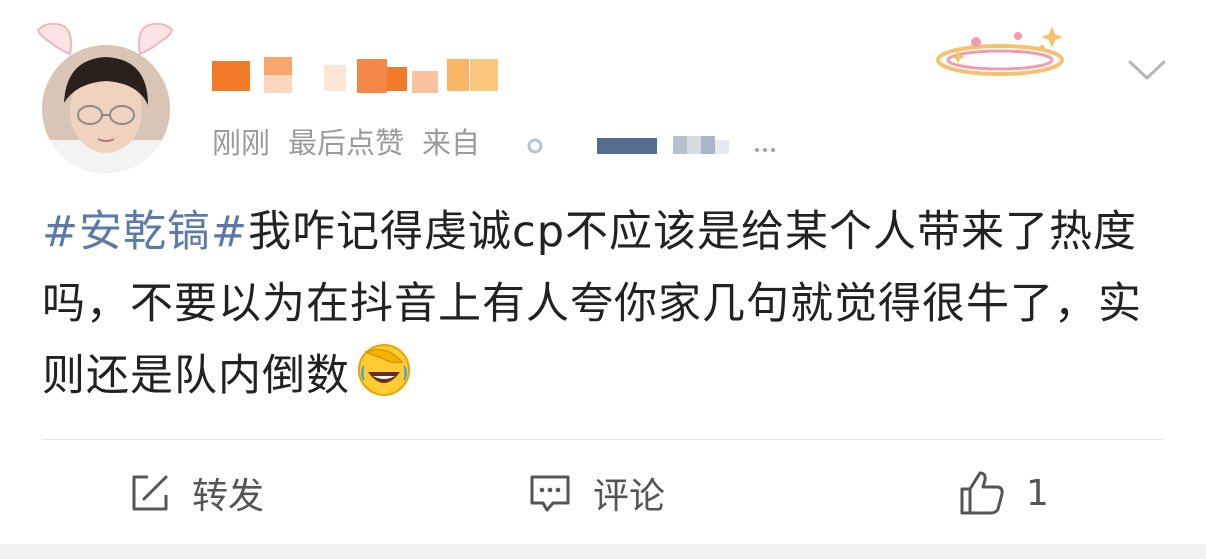 Image resolution: width=1206 pixels, height=559 pixels. What do you see at coordinates (1037, 493) in the screenshot?
I see `like-count: 1` at bounding box center [1037, 493].